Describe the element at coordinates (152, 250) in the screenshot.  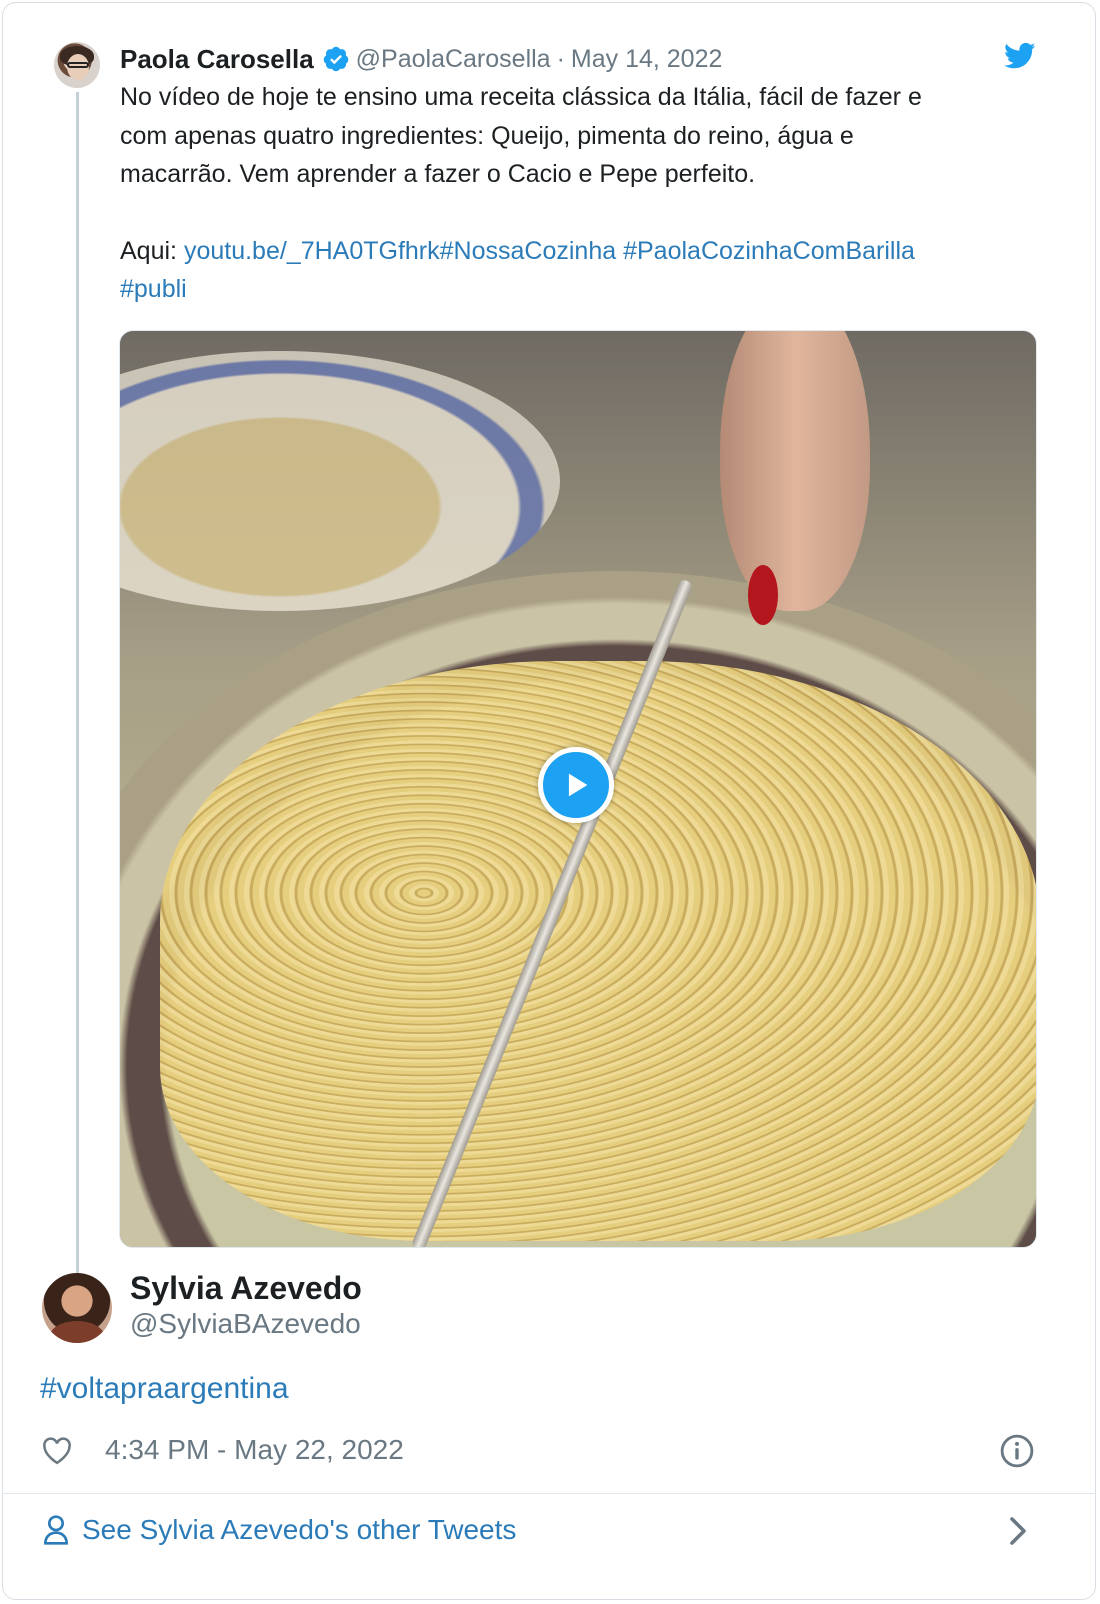
I see `links-prefix: Aqui:` at that location.